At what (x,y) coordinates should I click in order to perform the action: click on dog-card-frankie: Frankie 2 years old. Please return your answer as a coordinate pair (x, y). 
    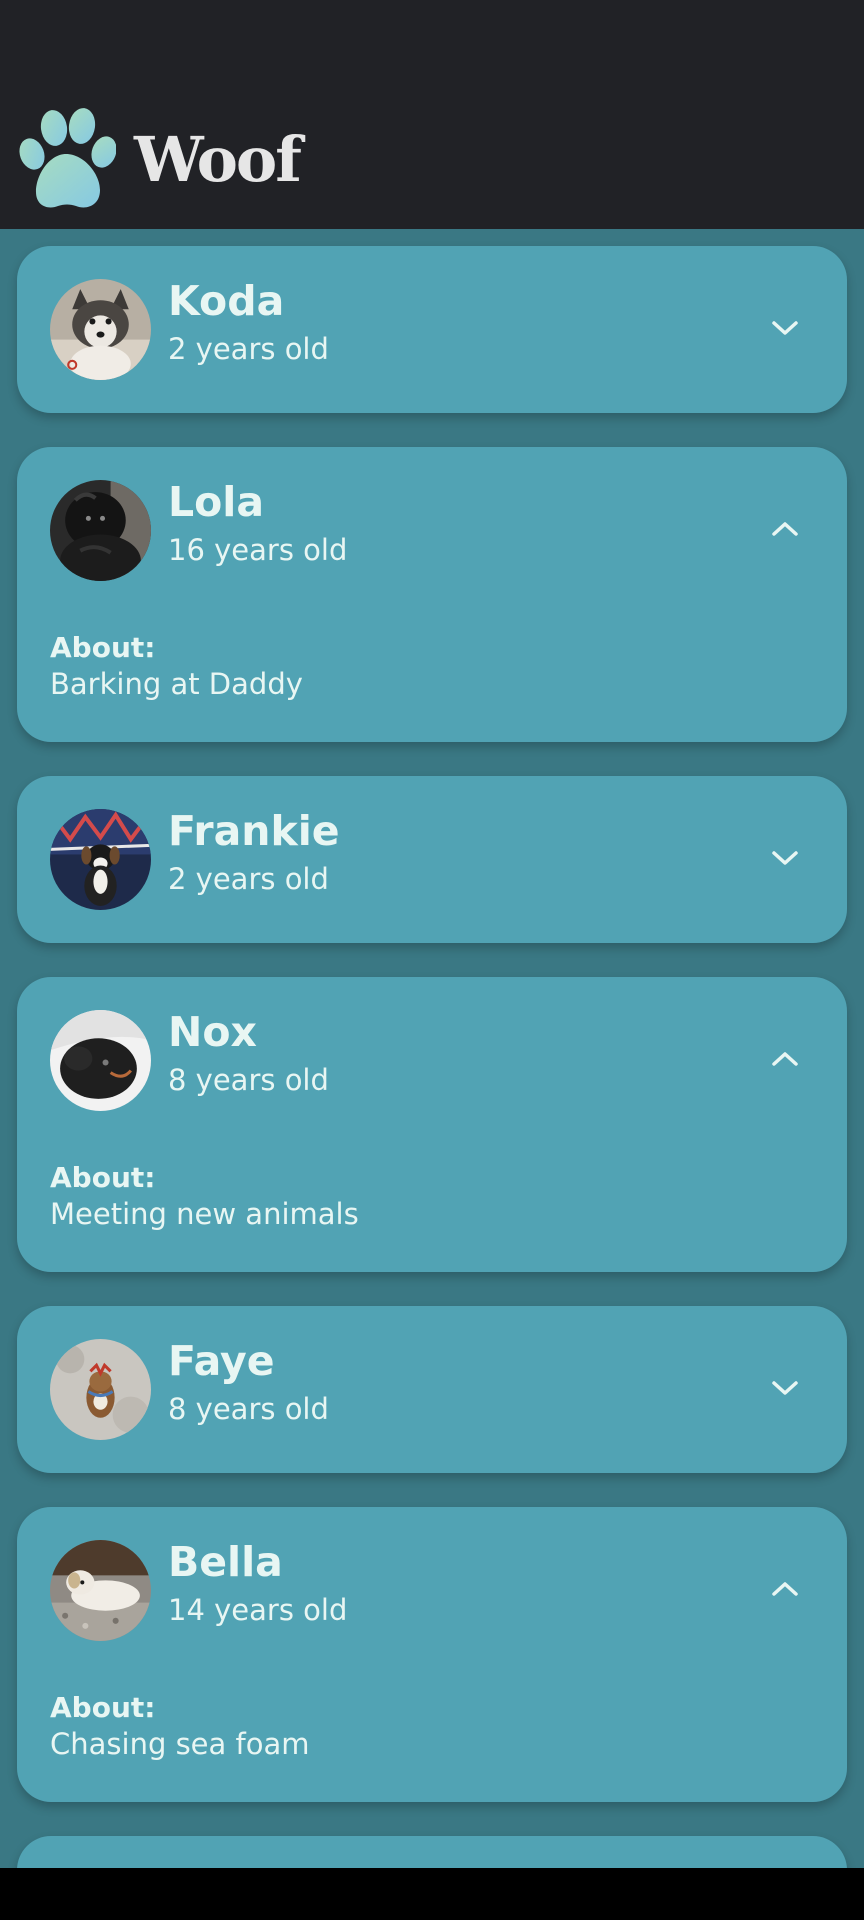
    Looking at the image, I should click on (432, 859).